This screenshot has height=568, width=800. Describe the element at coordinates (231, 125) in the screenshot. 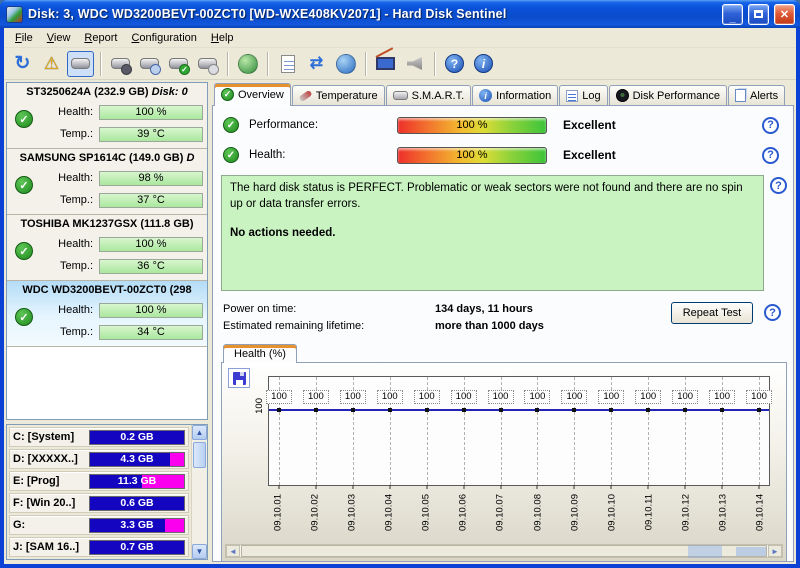

I see `ok-check-icon: ✓` at that location.